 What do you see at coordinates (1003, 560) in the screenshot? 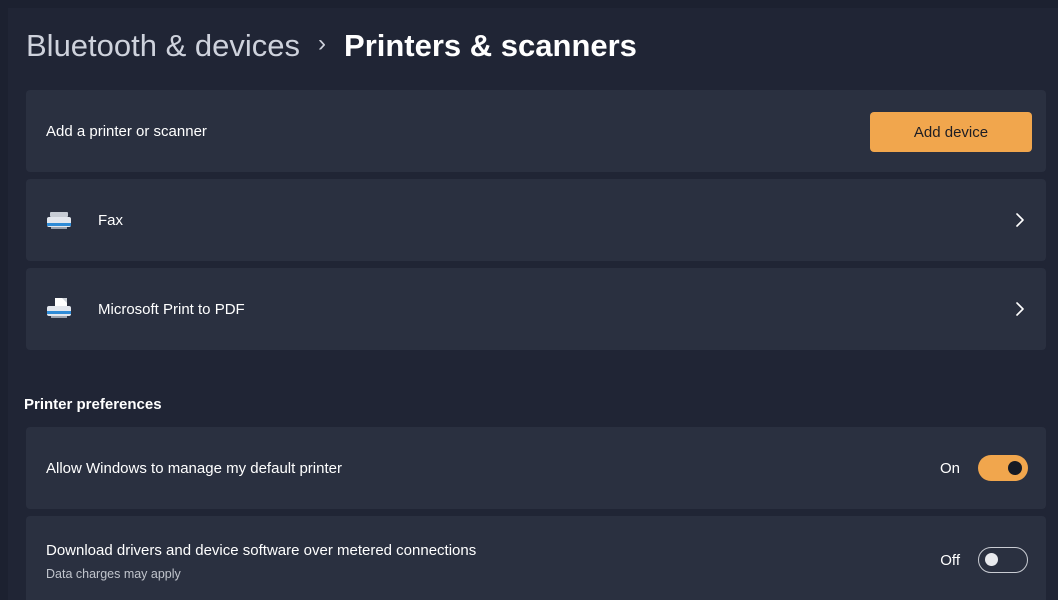
I see `metered-downloads-toggle` at bounding box center [1003, 560].